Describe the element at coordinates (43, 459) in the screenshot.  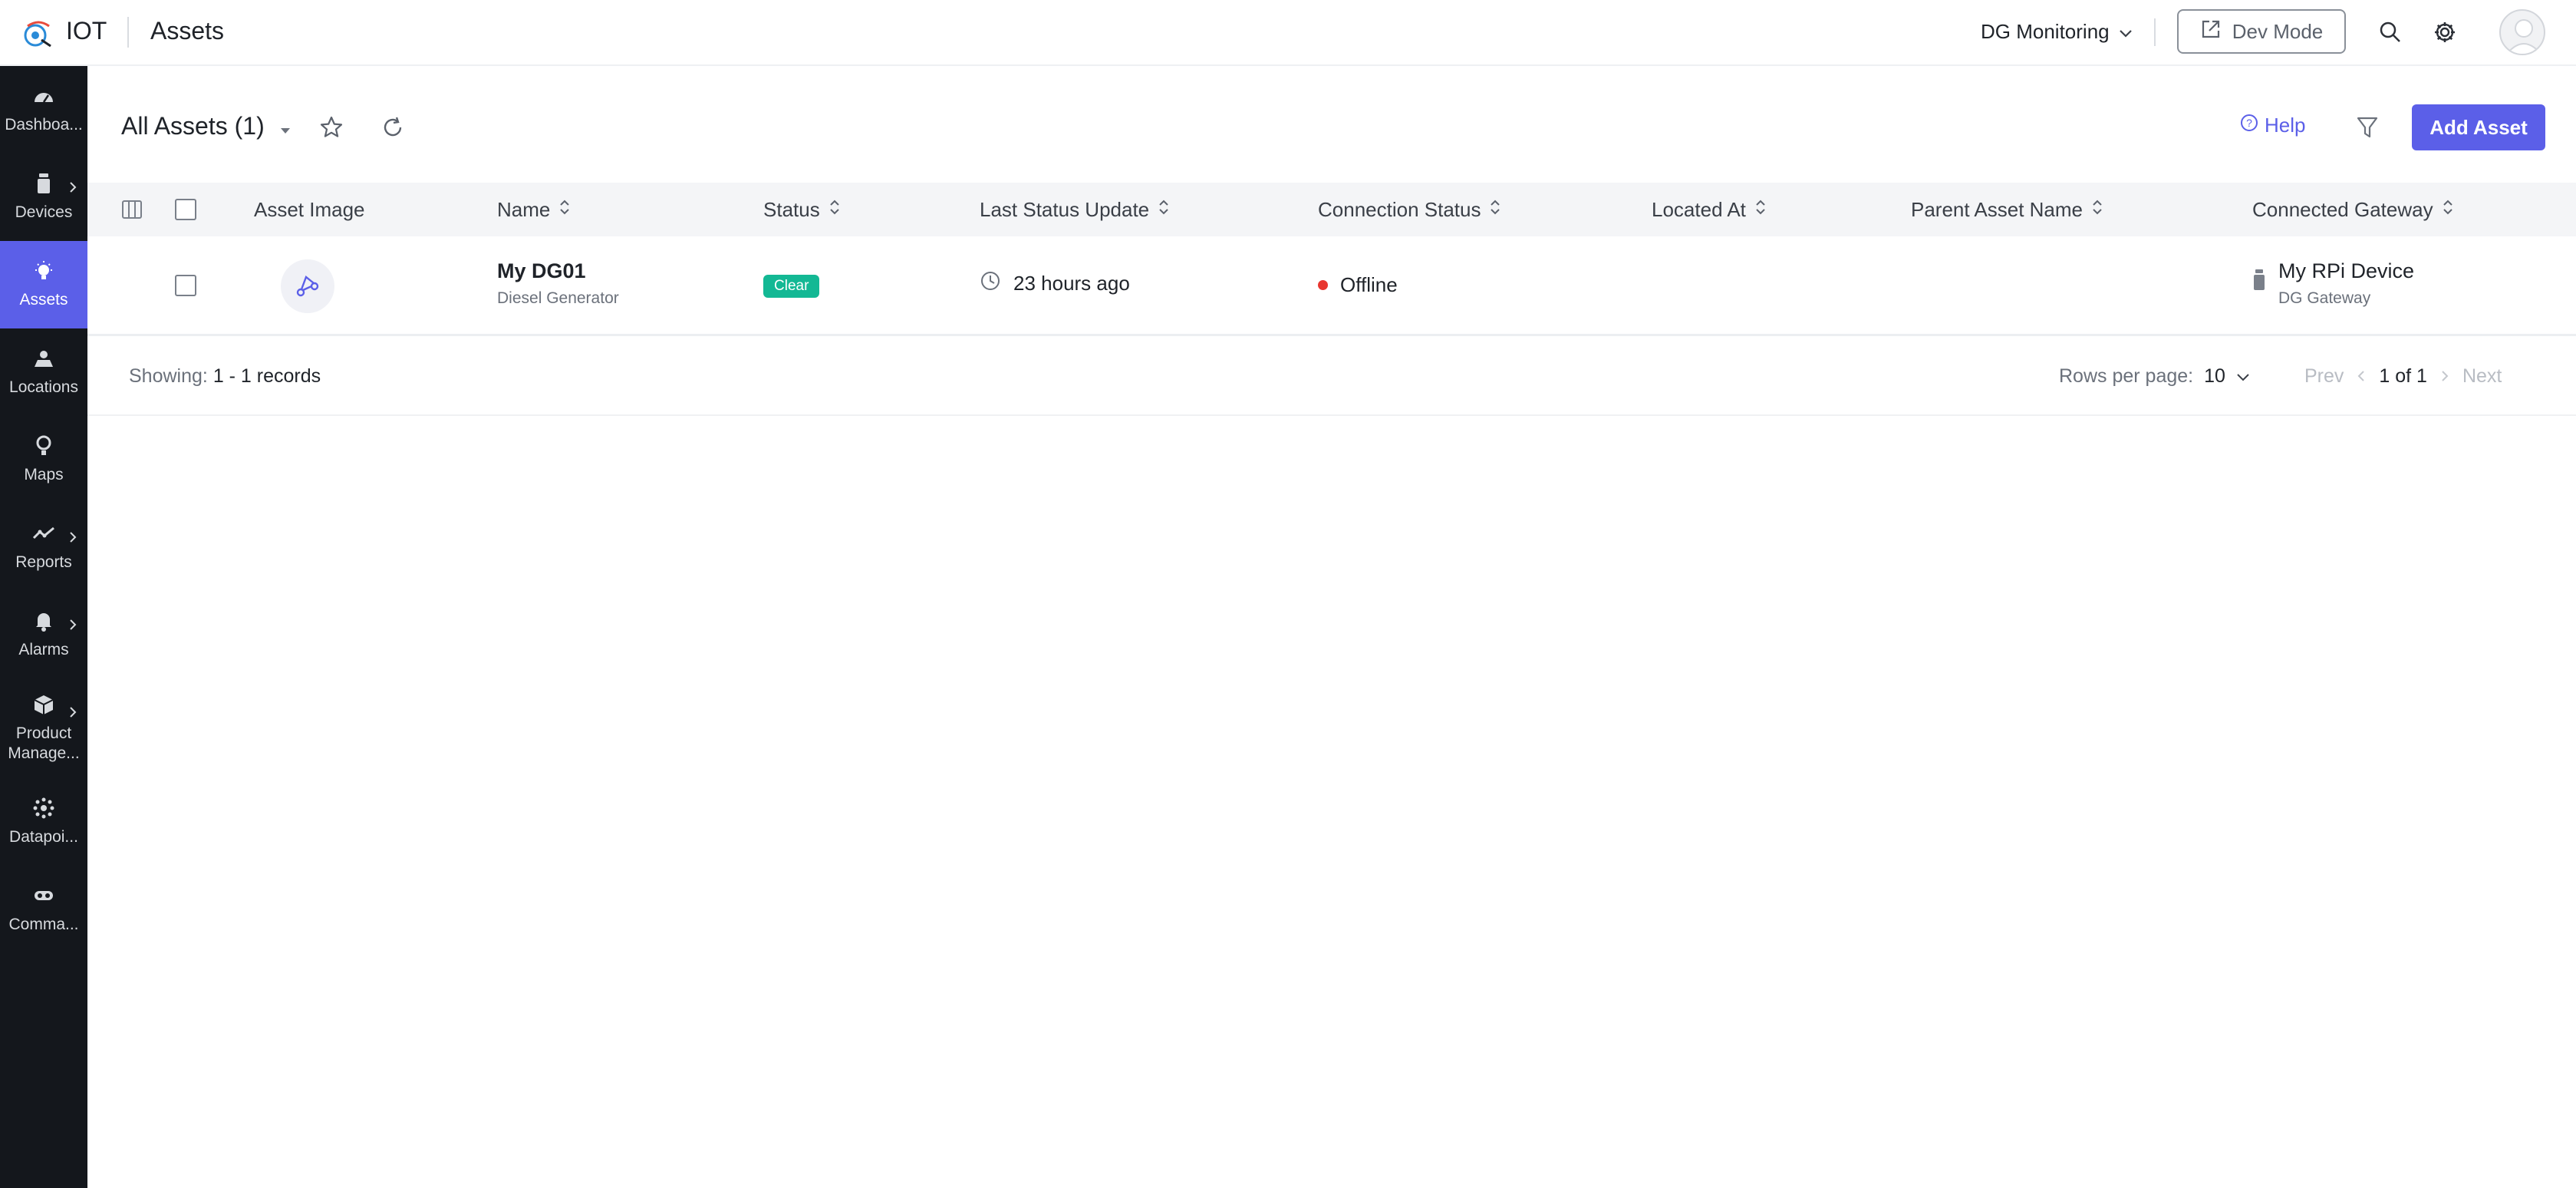
I see `sidebar-item-maps: Maps` at that location.